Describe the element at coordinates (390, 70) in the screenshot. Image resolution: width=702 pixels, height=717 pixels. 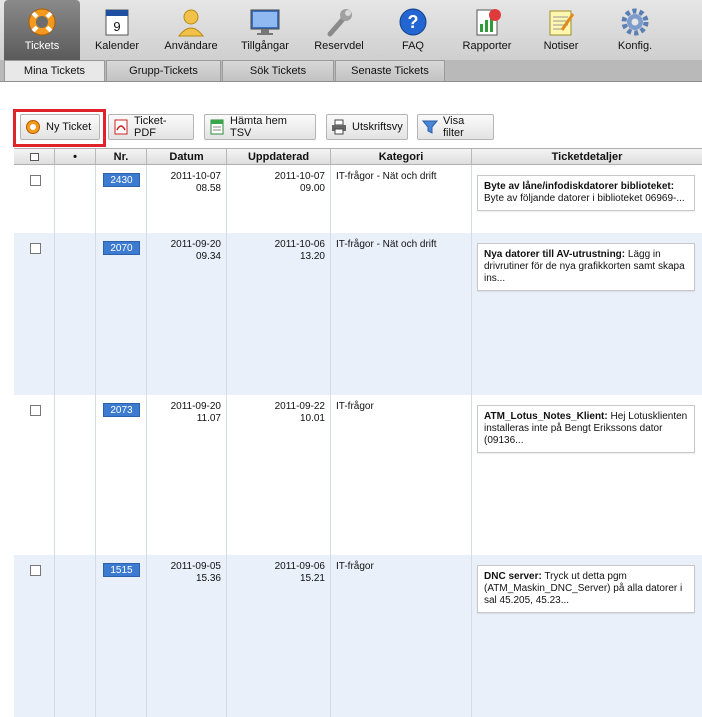
I see `tab-senaste-tickets: Senaste Tickets` at that location.